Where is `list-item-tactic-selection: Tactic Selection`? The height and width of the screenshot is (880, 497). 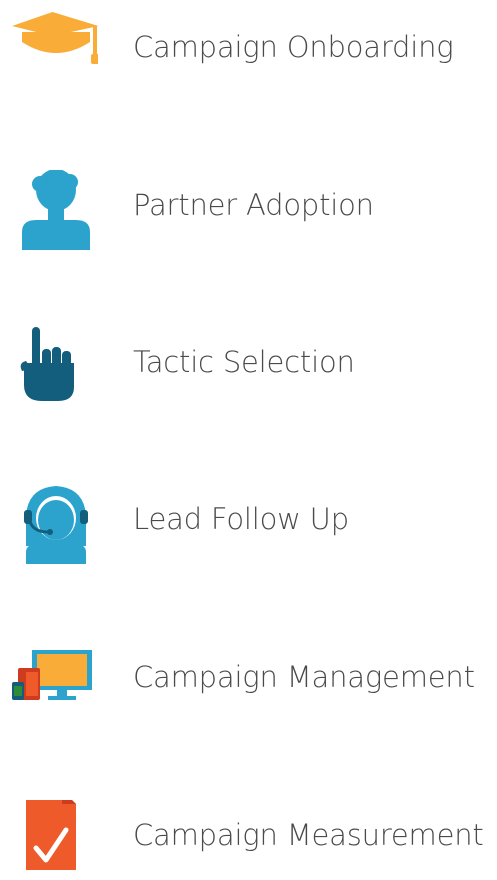 list-item-tactic-selection: Tactic Selection is located at coordinates (248, 367).